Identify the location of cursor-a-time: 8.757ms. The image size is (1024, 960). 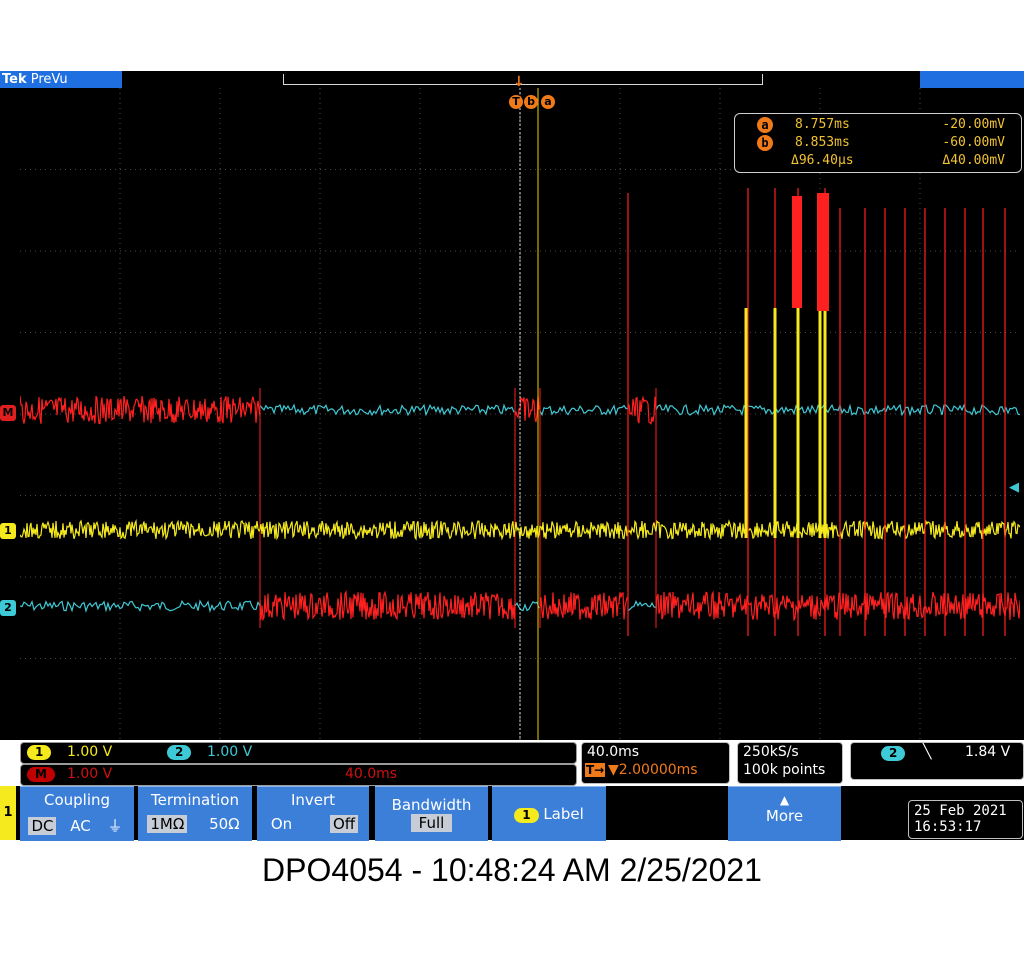
(822, 124).